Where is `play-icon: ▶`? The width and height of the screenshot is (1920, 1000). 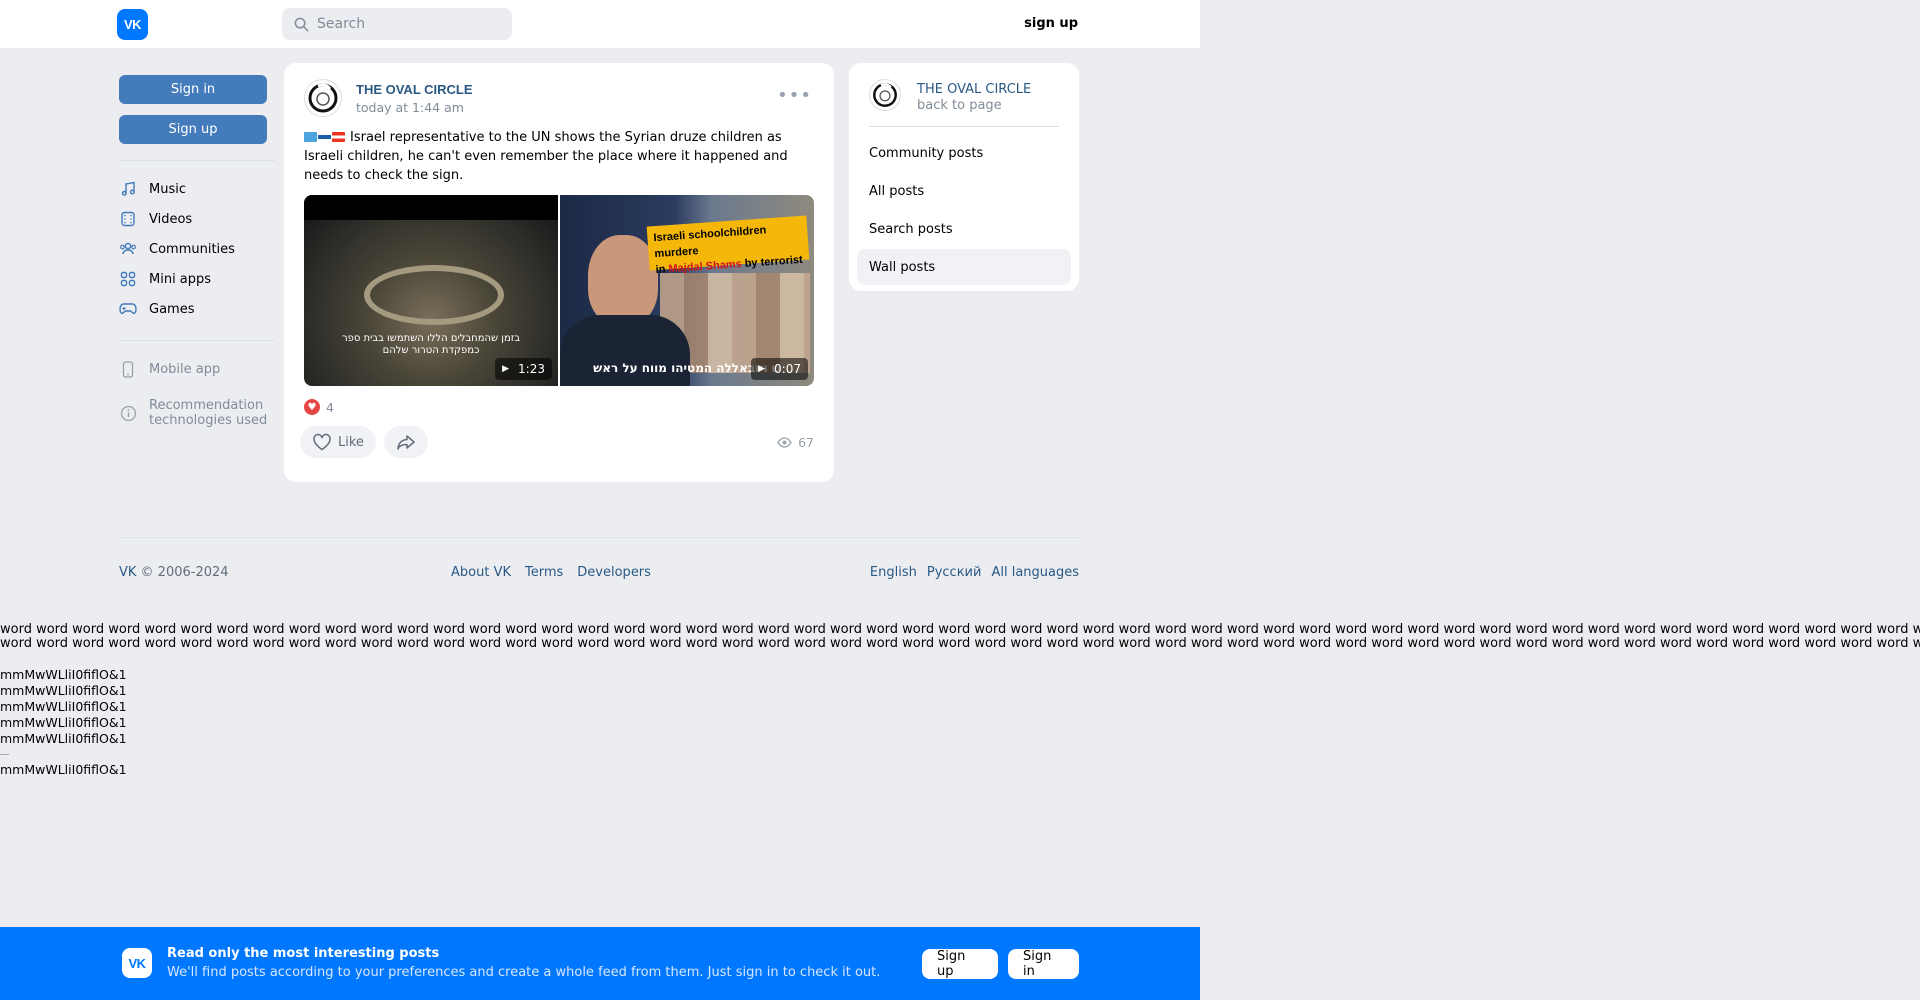
play-icon: ▶ is located at coordinates (762, 369).